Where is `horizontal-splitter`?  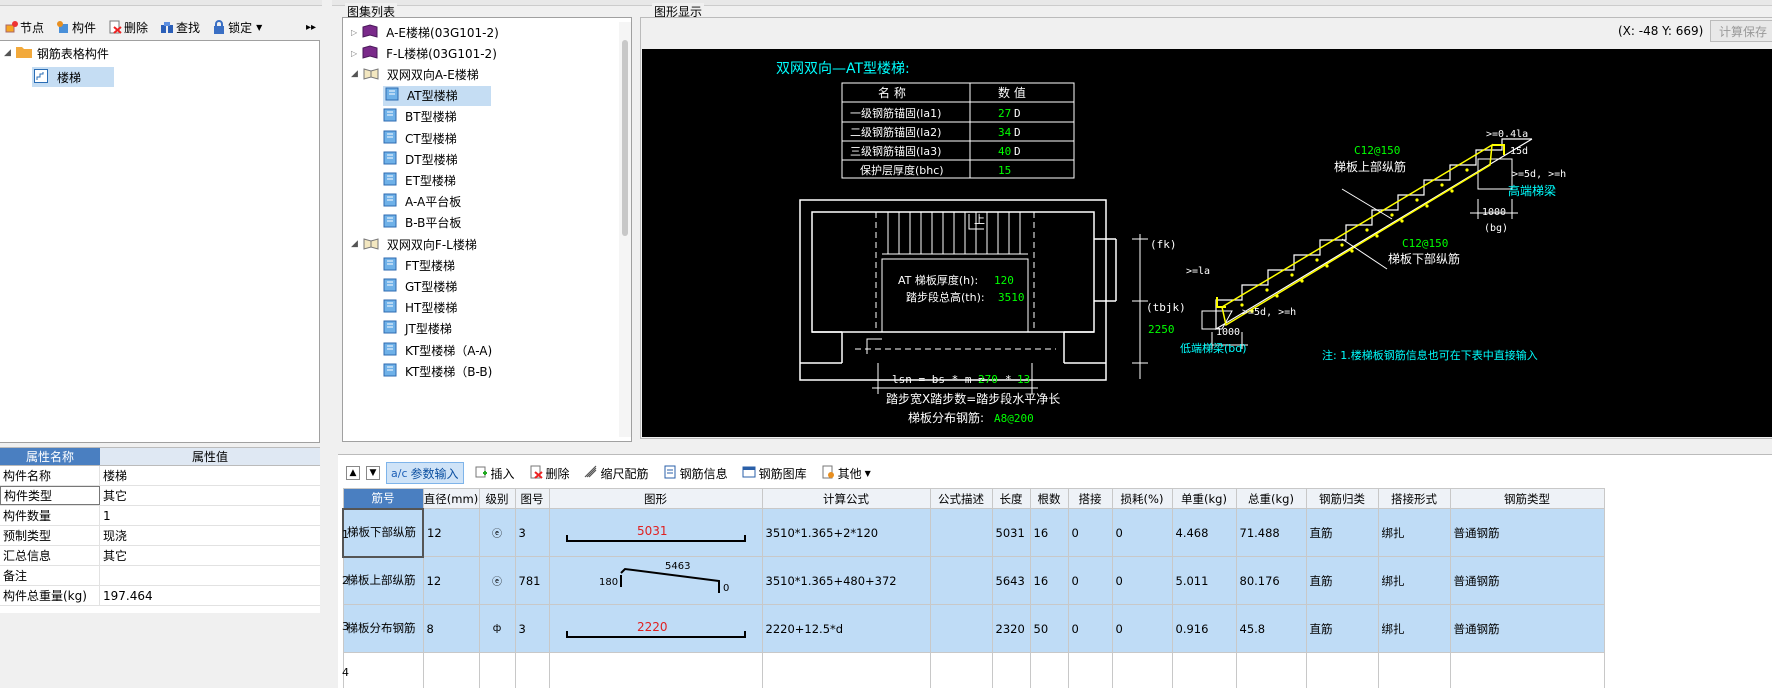
horizontal-splitter is located at coordinates (1055, 448).